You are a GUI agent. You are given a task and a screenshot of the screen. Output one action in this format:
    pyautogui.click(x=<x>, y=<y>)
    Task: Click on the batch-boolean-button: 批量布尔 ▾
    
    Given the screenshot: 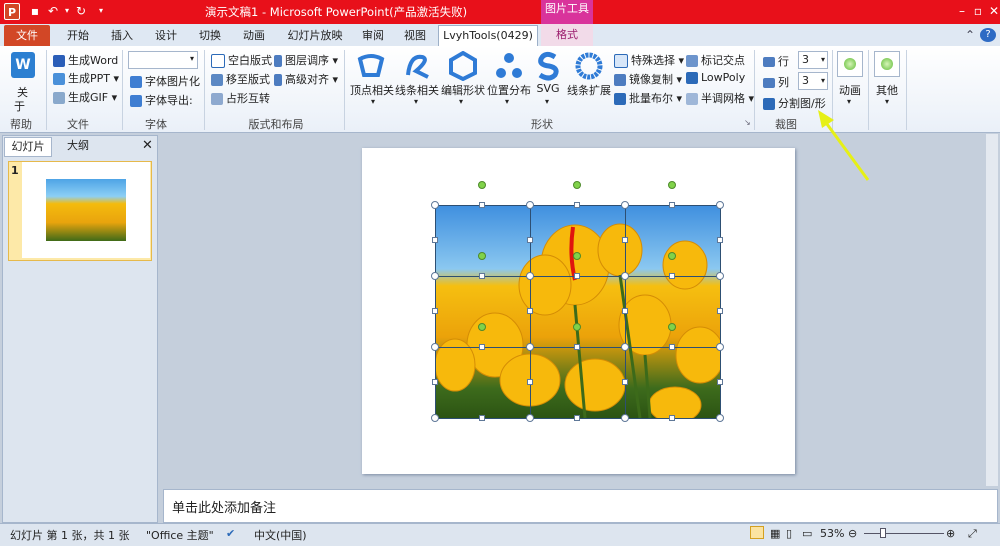 What is the action you would take?
    pyautogui.click(x=648, y=98)
    